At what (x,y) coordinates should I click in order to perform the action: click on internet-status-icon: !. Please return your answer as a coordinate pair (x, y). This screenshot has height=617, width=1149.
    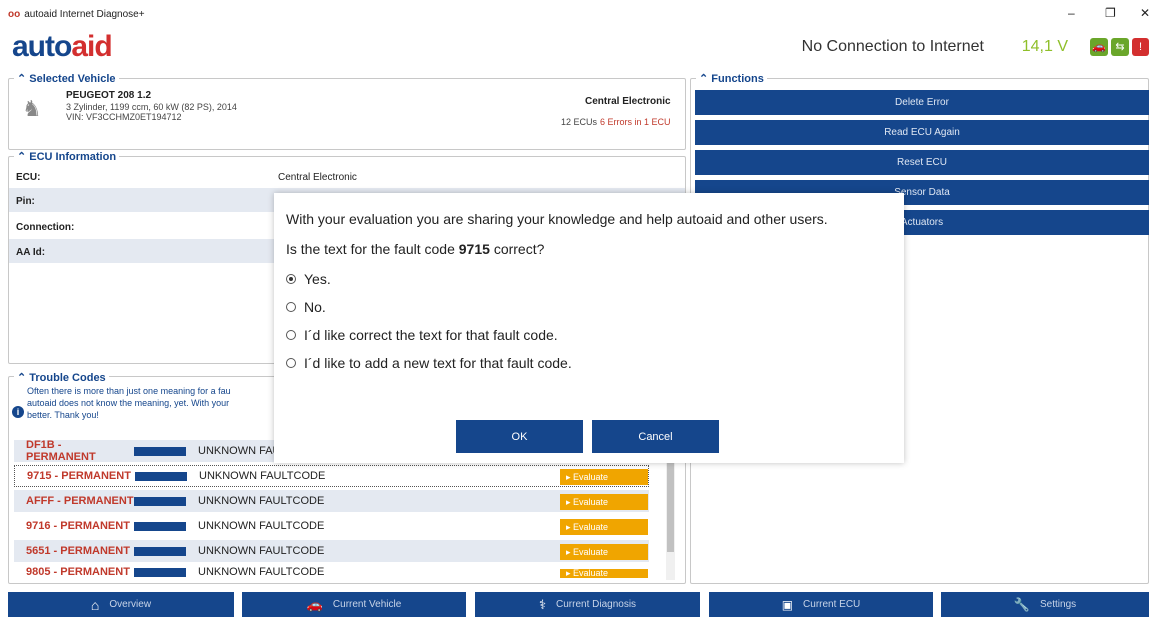
    Looking at the image, I should click on (1140, 47).